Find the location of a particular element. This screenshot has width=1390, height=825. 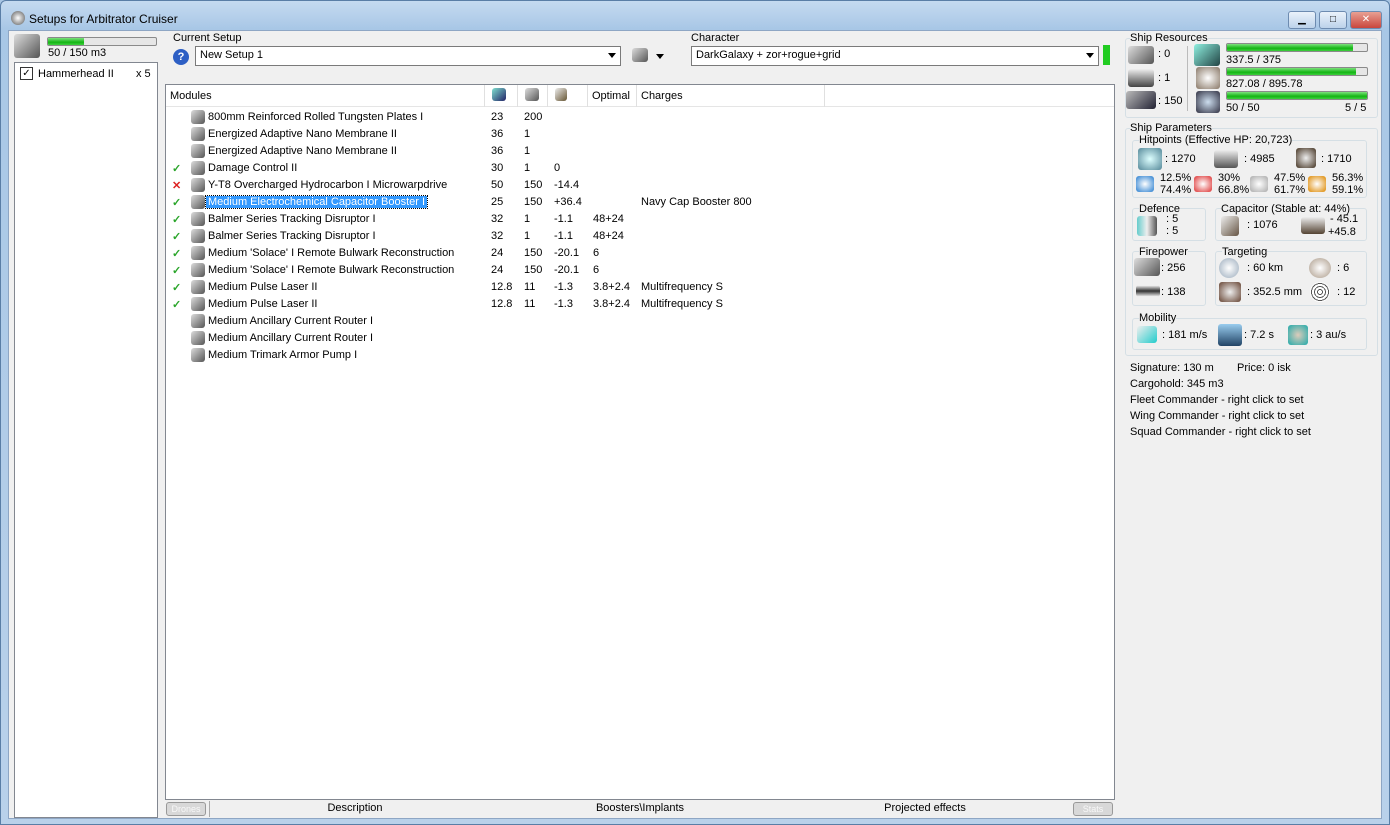

module-charges: Multifrequency S is located at coordinates (682, 304).